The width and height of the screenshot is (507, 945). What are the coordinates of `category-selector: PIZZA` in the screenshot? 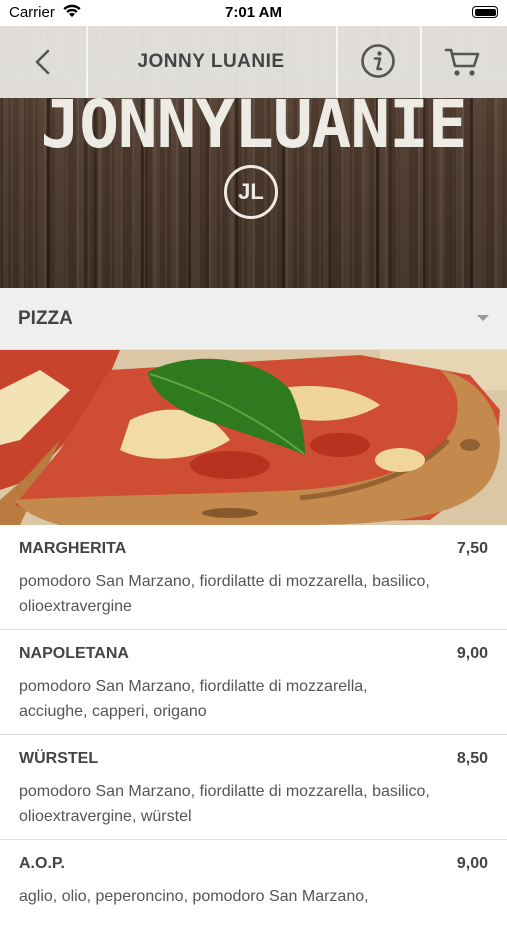 It's located at (253, 319).